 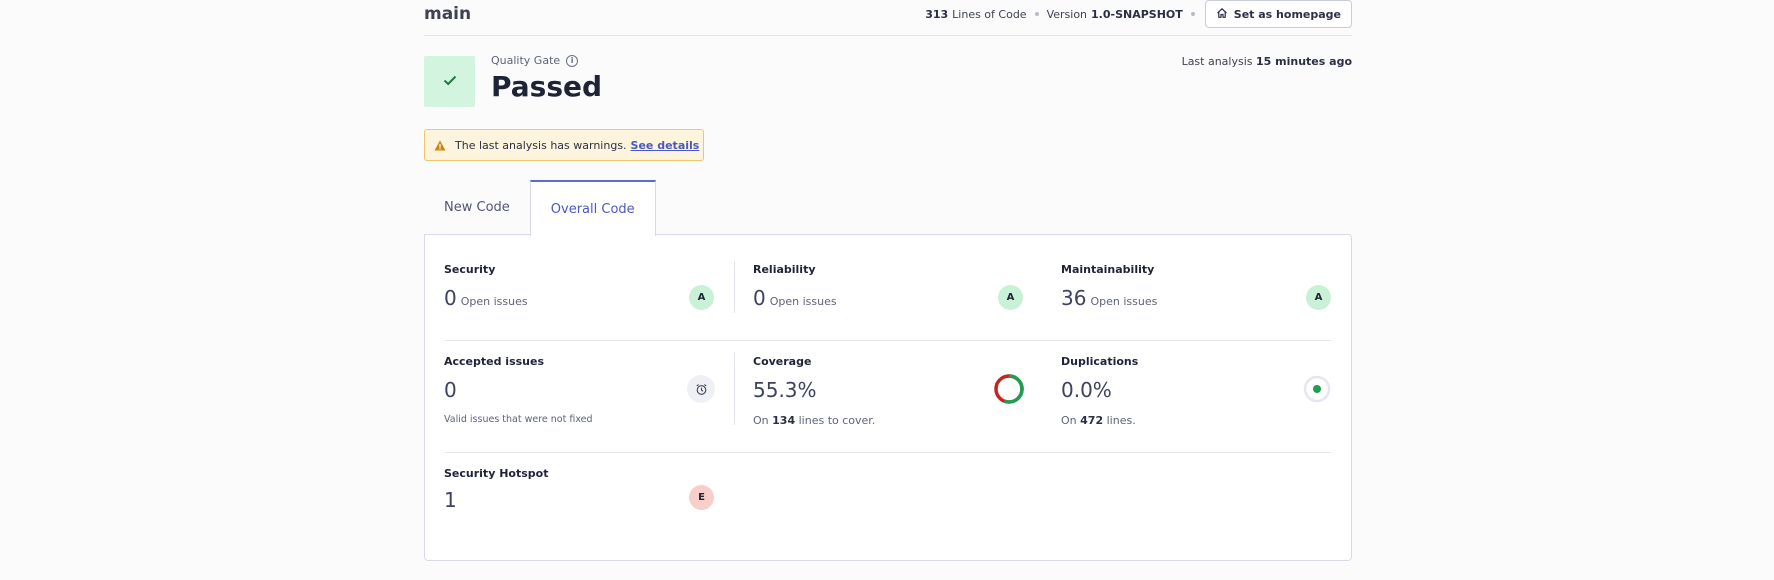 What do you see at coordinates (572, 60) in the screenshot?
I see `info-icon: i` at bounding box center [572, 60].